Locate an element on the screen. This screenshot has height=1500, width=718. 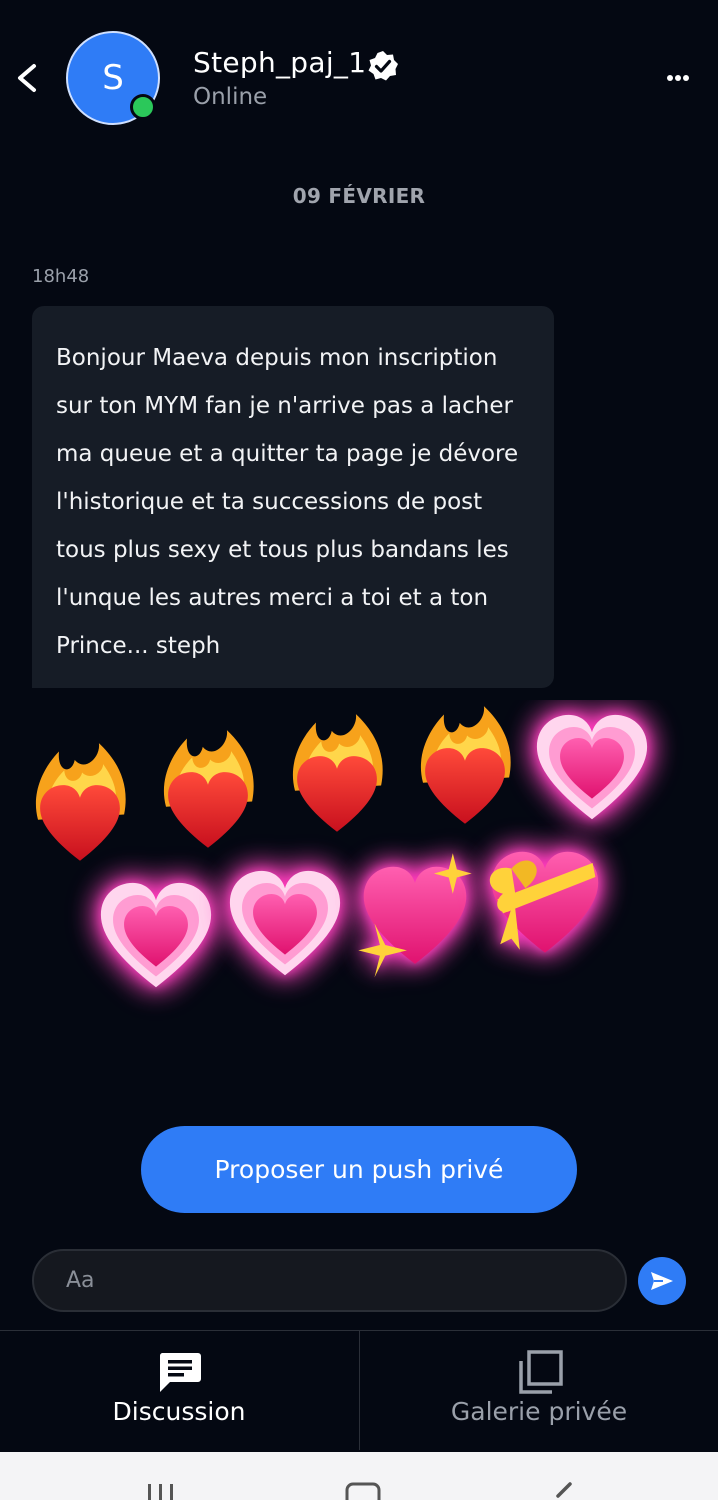
verified-badge-icon is located at coordinates (383, 66).